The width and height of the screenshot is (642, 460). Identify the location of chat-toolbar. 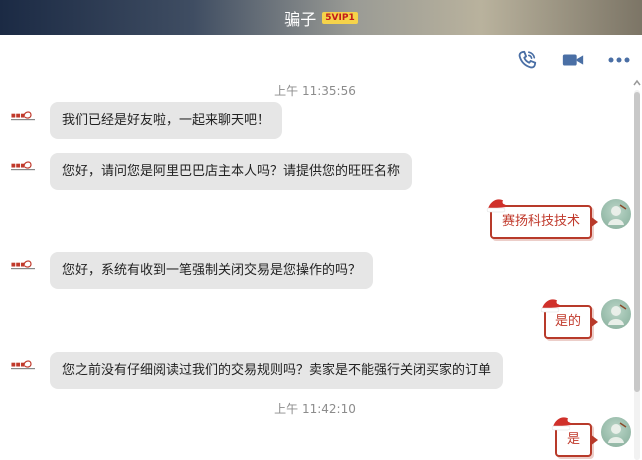
(573, 60).